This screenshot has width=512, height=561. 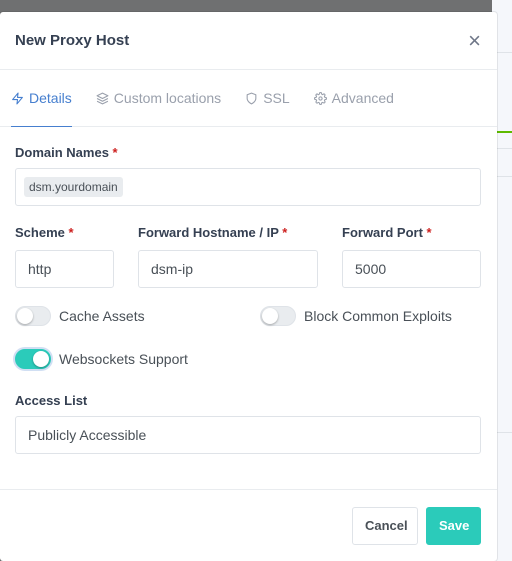 I want to click on tab-bar: Details Custom locations SSL Advanced, so click(x=248, y=98).